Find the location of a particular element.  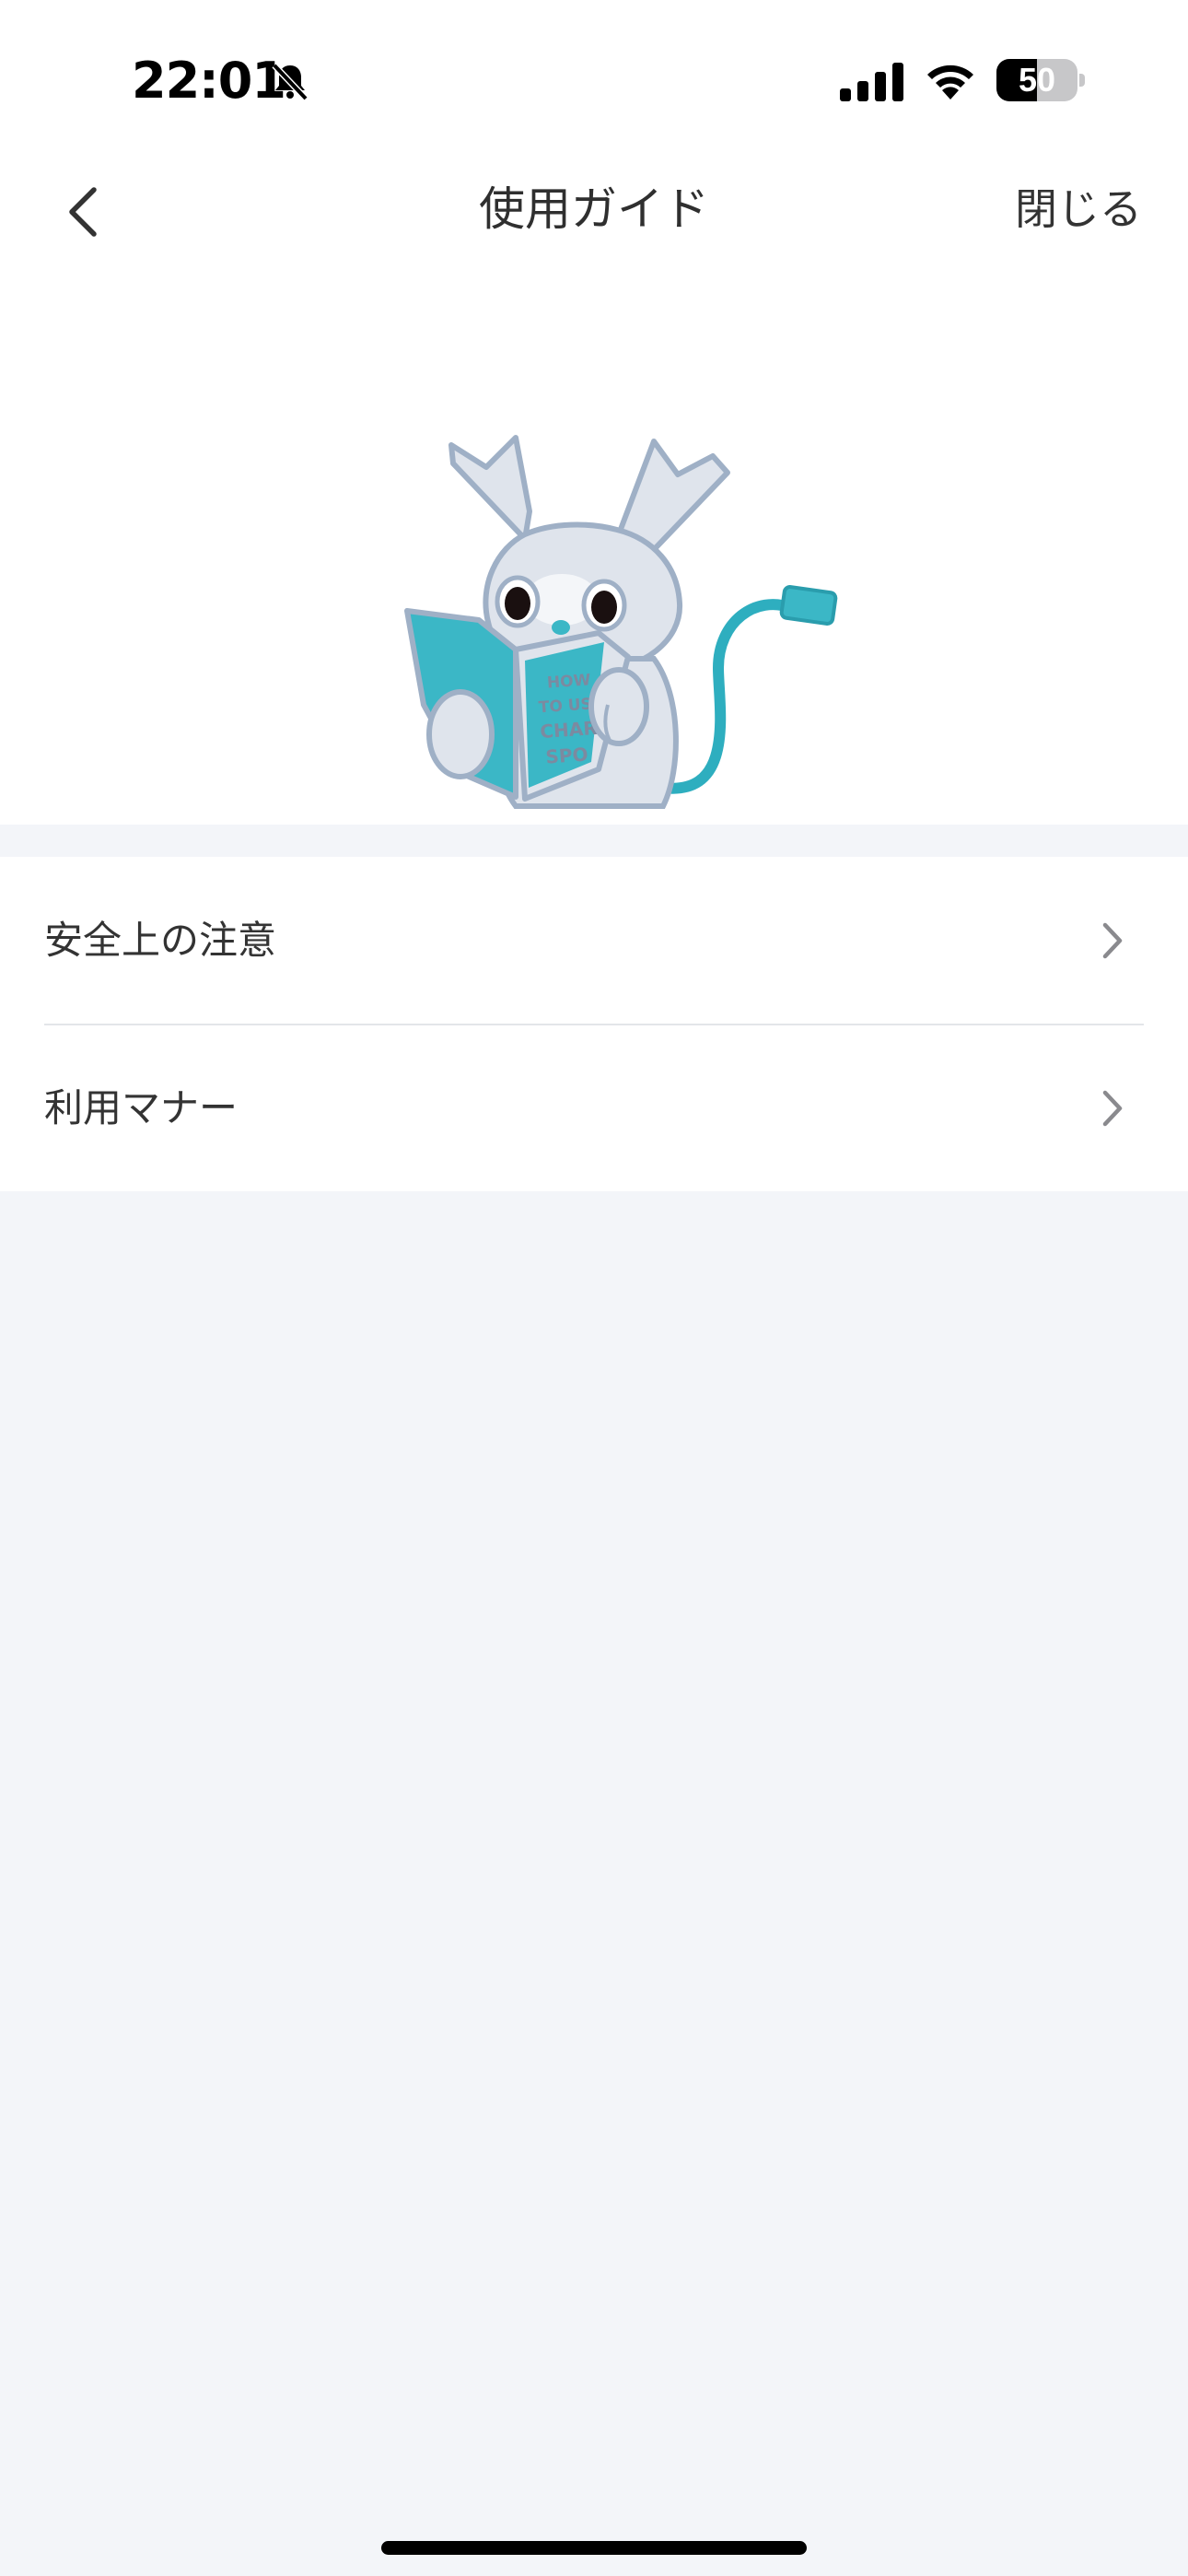

battery-body: 50 is located at coordinates (1036, 80).